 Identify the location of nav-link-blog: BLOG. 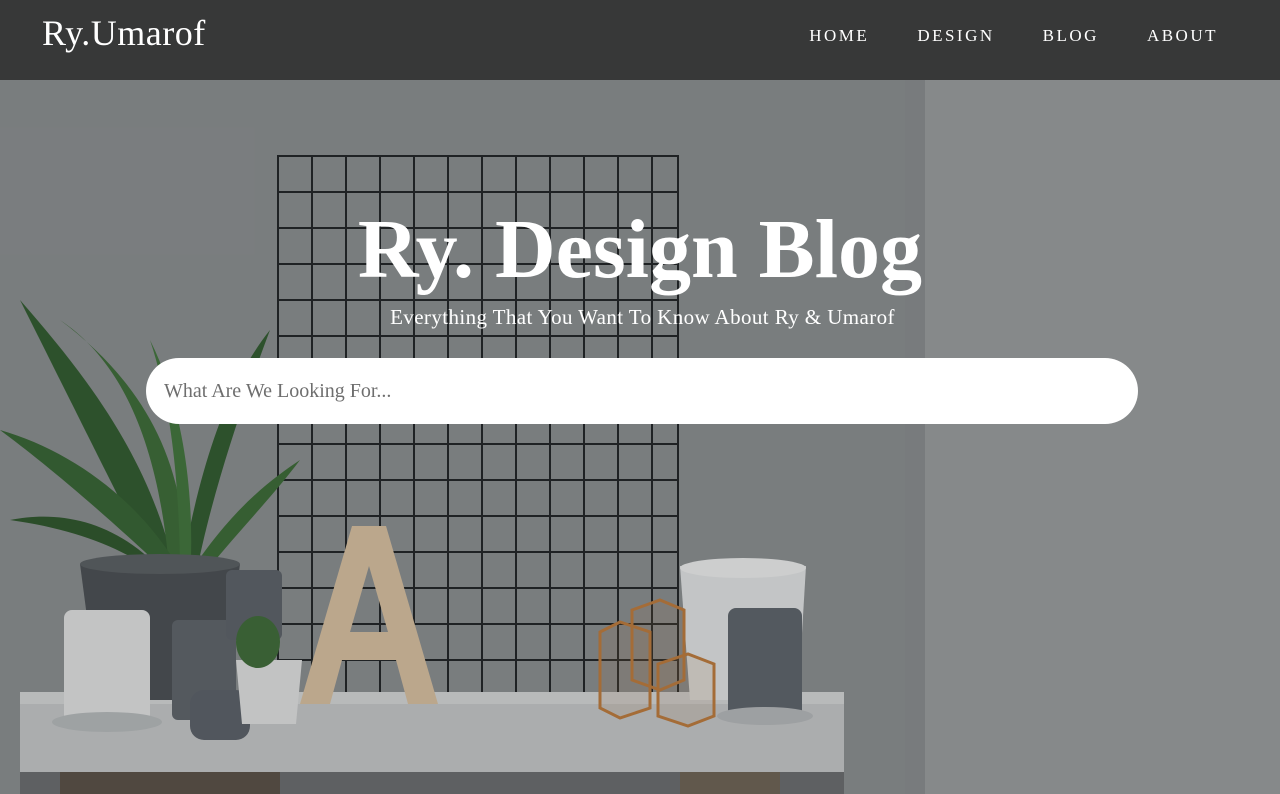
(1071, 36).